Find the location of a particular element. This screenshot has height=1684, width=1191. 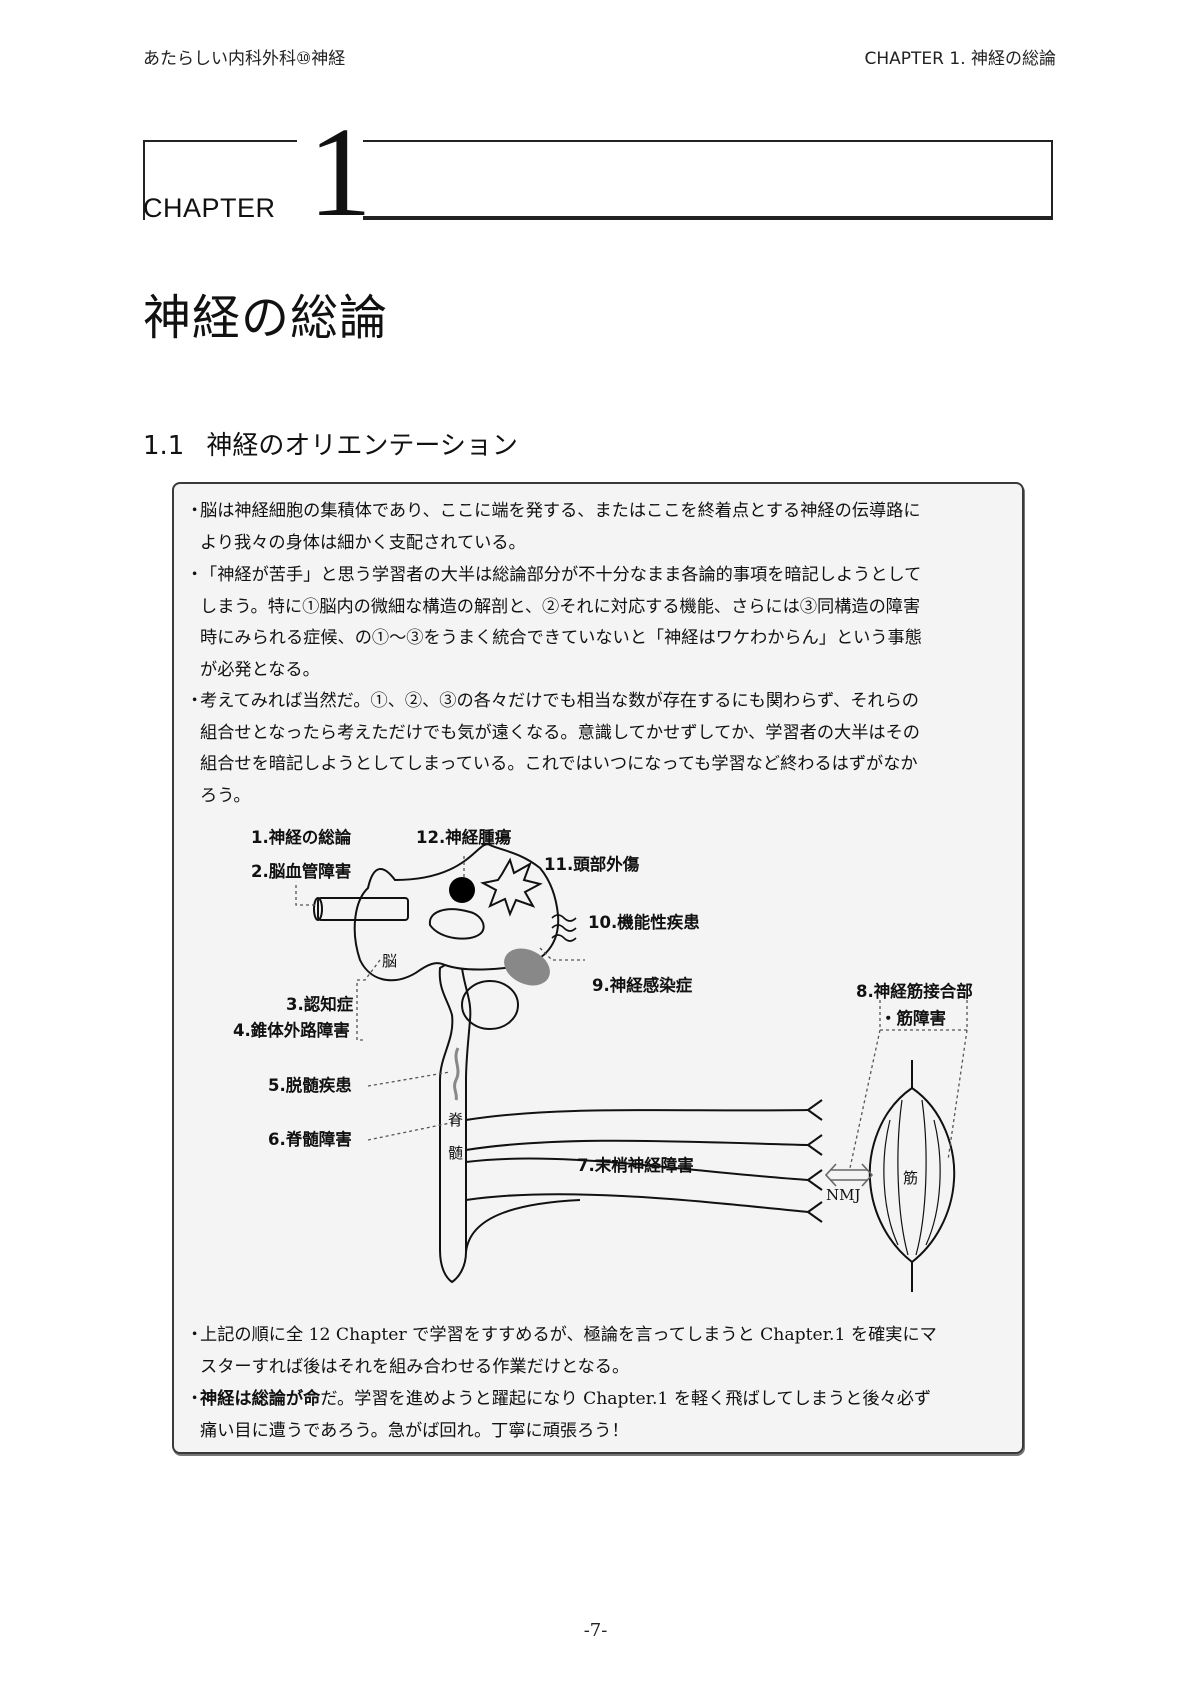

diagram-label-7: 7.末梢神経障害 is located at coordinates (635, 1165).